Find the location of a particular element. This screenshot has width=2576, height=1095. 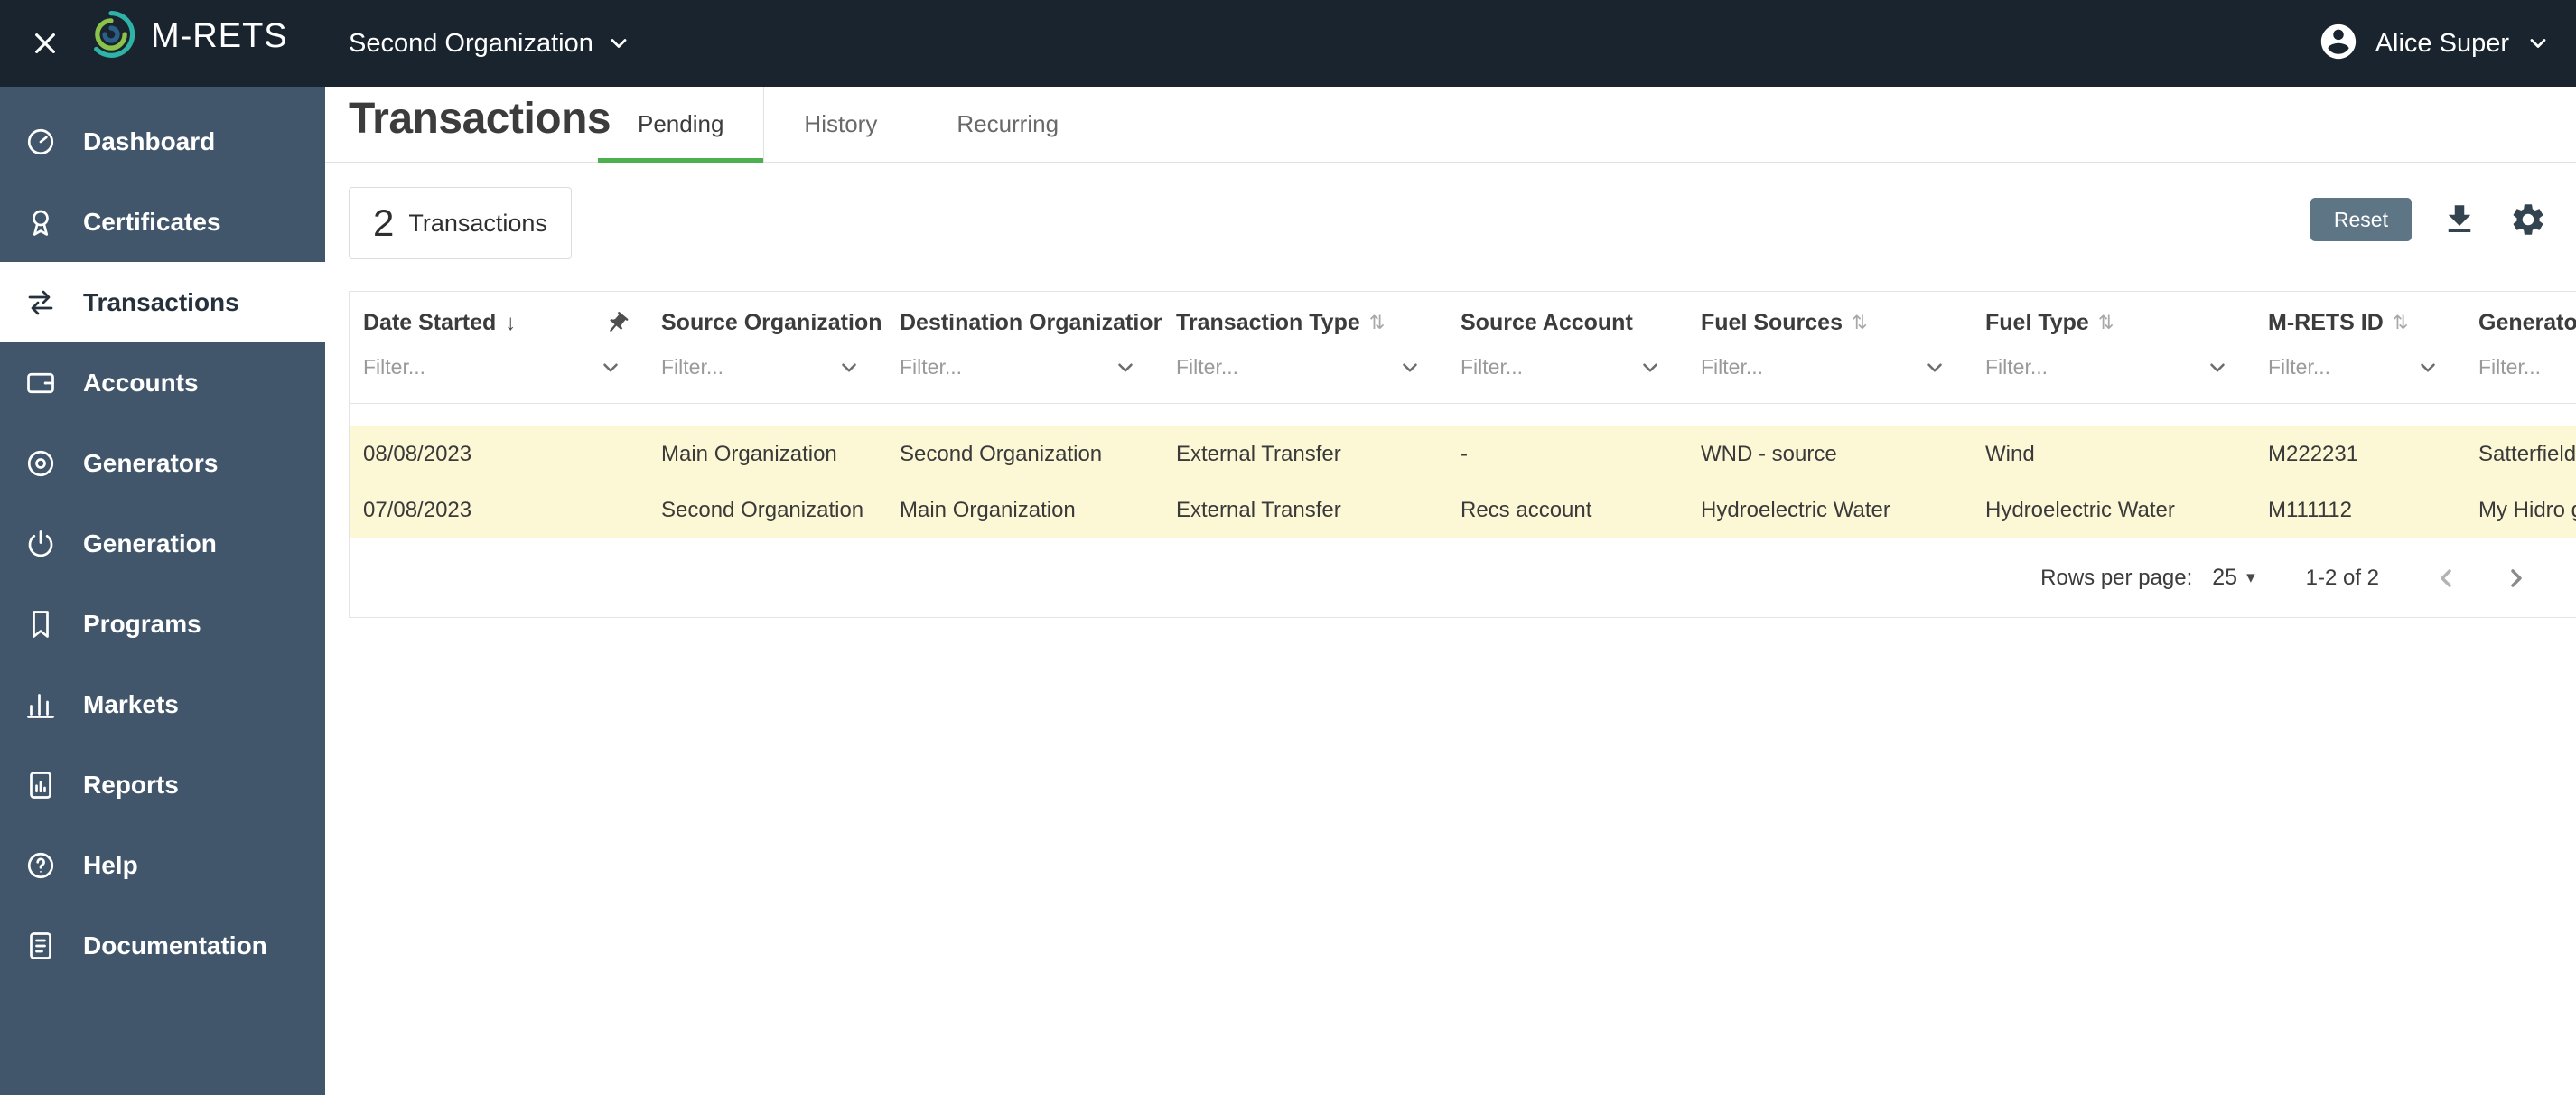

next-page-button is located at coordinates (2516, 578).